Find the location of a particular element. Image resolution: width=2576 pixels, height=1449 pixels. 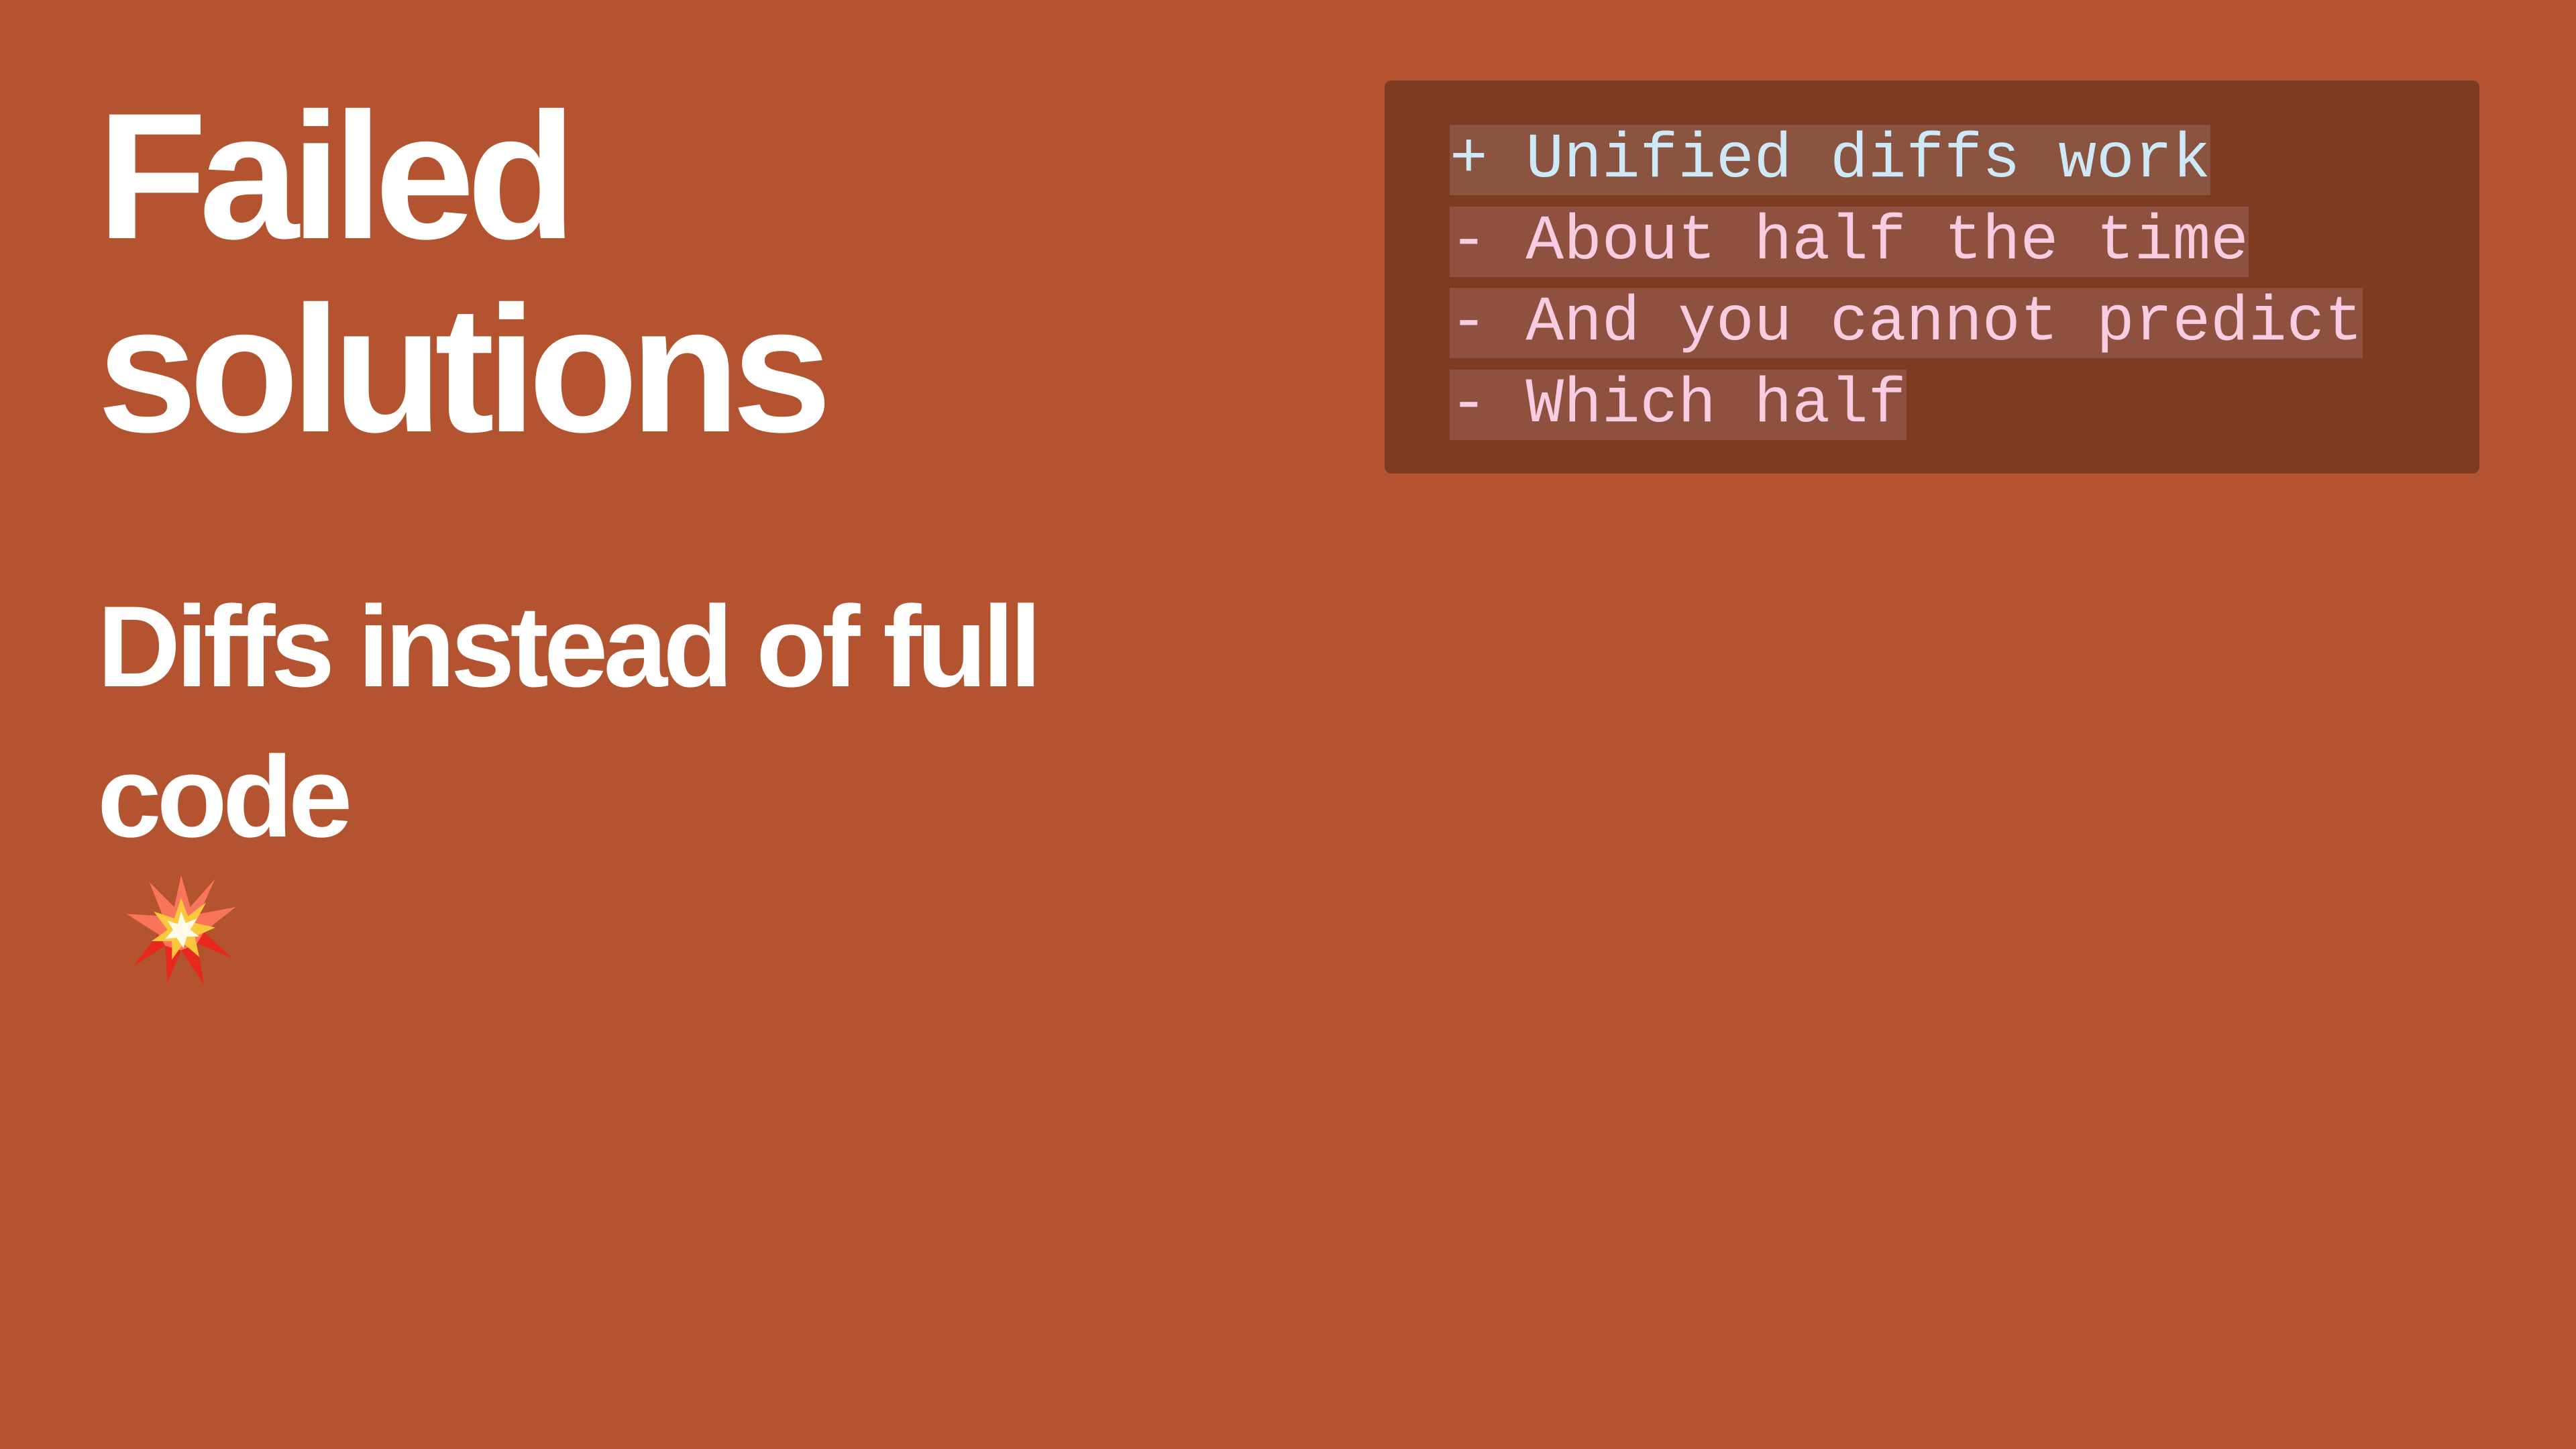

diff-line-removed: - And you cannot predict is located at coordinates (1964, 323).